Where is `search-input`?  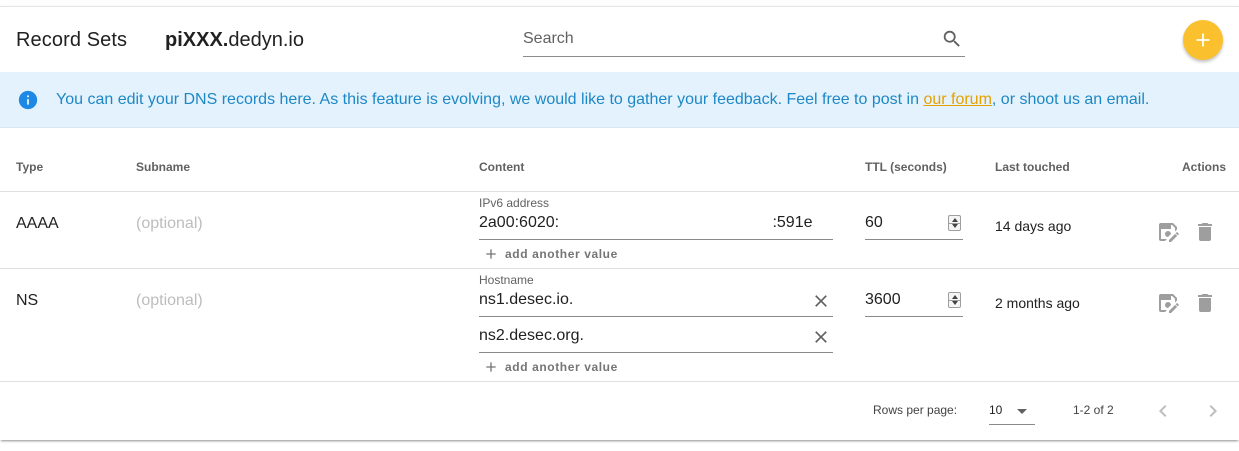
search-input is located at coordinates (723, 39).